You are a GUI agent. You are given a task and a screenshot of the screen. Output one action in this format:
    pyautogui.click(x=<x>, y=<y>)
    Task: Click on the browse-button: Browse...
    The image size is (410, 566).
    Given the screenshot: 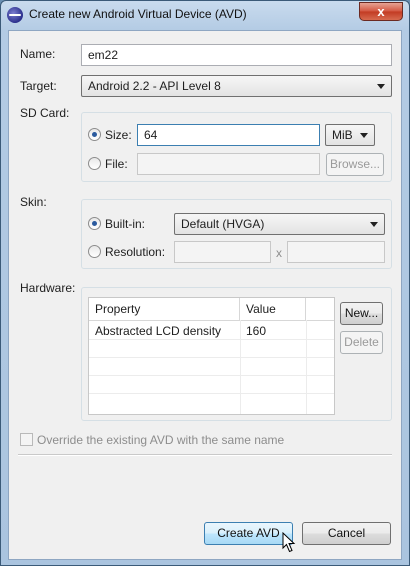 What is the action you would take?
    pyautogui.click(x=355, y=164)
    